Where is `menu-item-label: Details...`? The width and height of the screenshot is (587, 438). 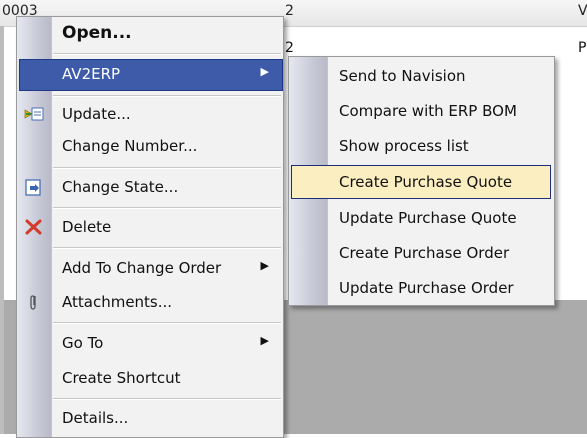
menu-item-label: Details... is located at coordinates (95, 418).